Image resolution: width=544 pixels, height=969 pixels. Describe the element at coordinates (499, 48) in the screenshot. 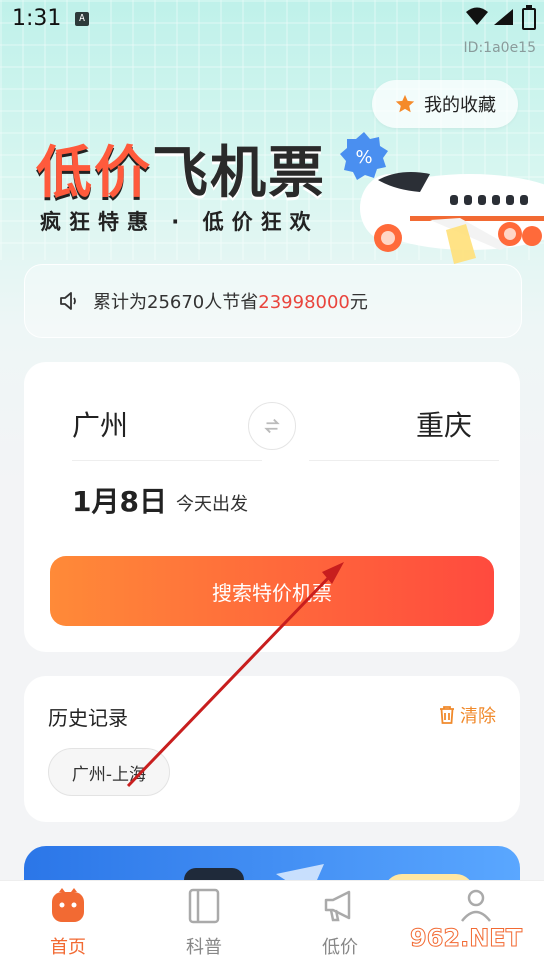

I see `debug-id-label: ID:1a0e15` at that location.